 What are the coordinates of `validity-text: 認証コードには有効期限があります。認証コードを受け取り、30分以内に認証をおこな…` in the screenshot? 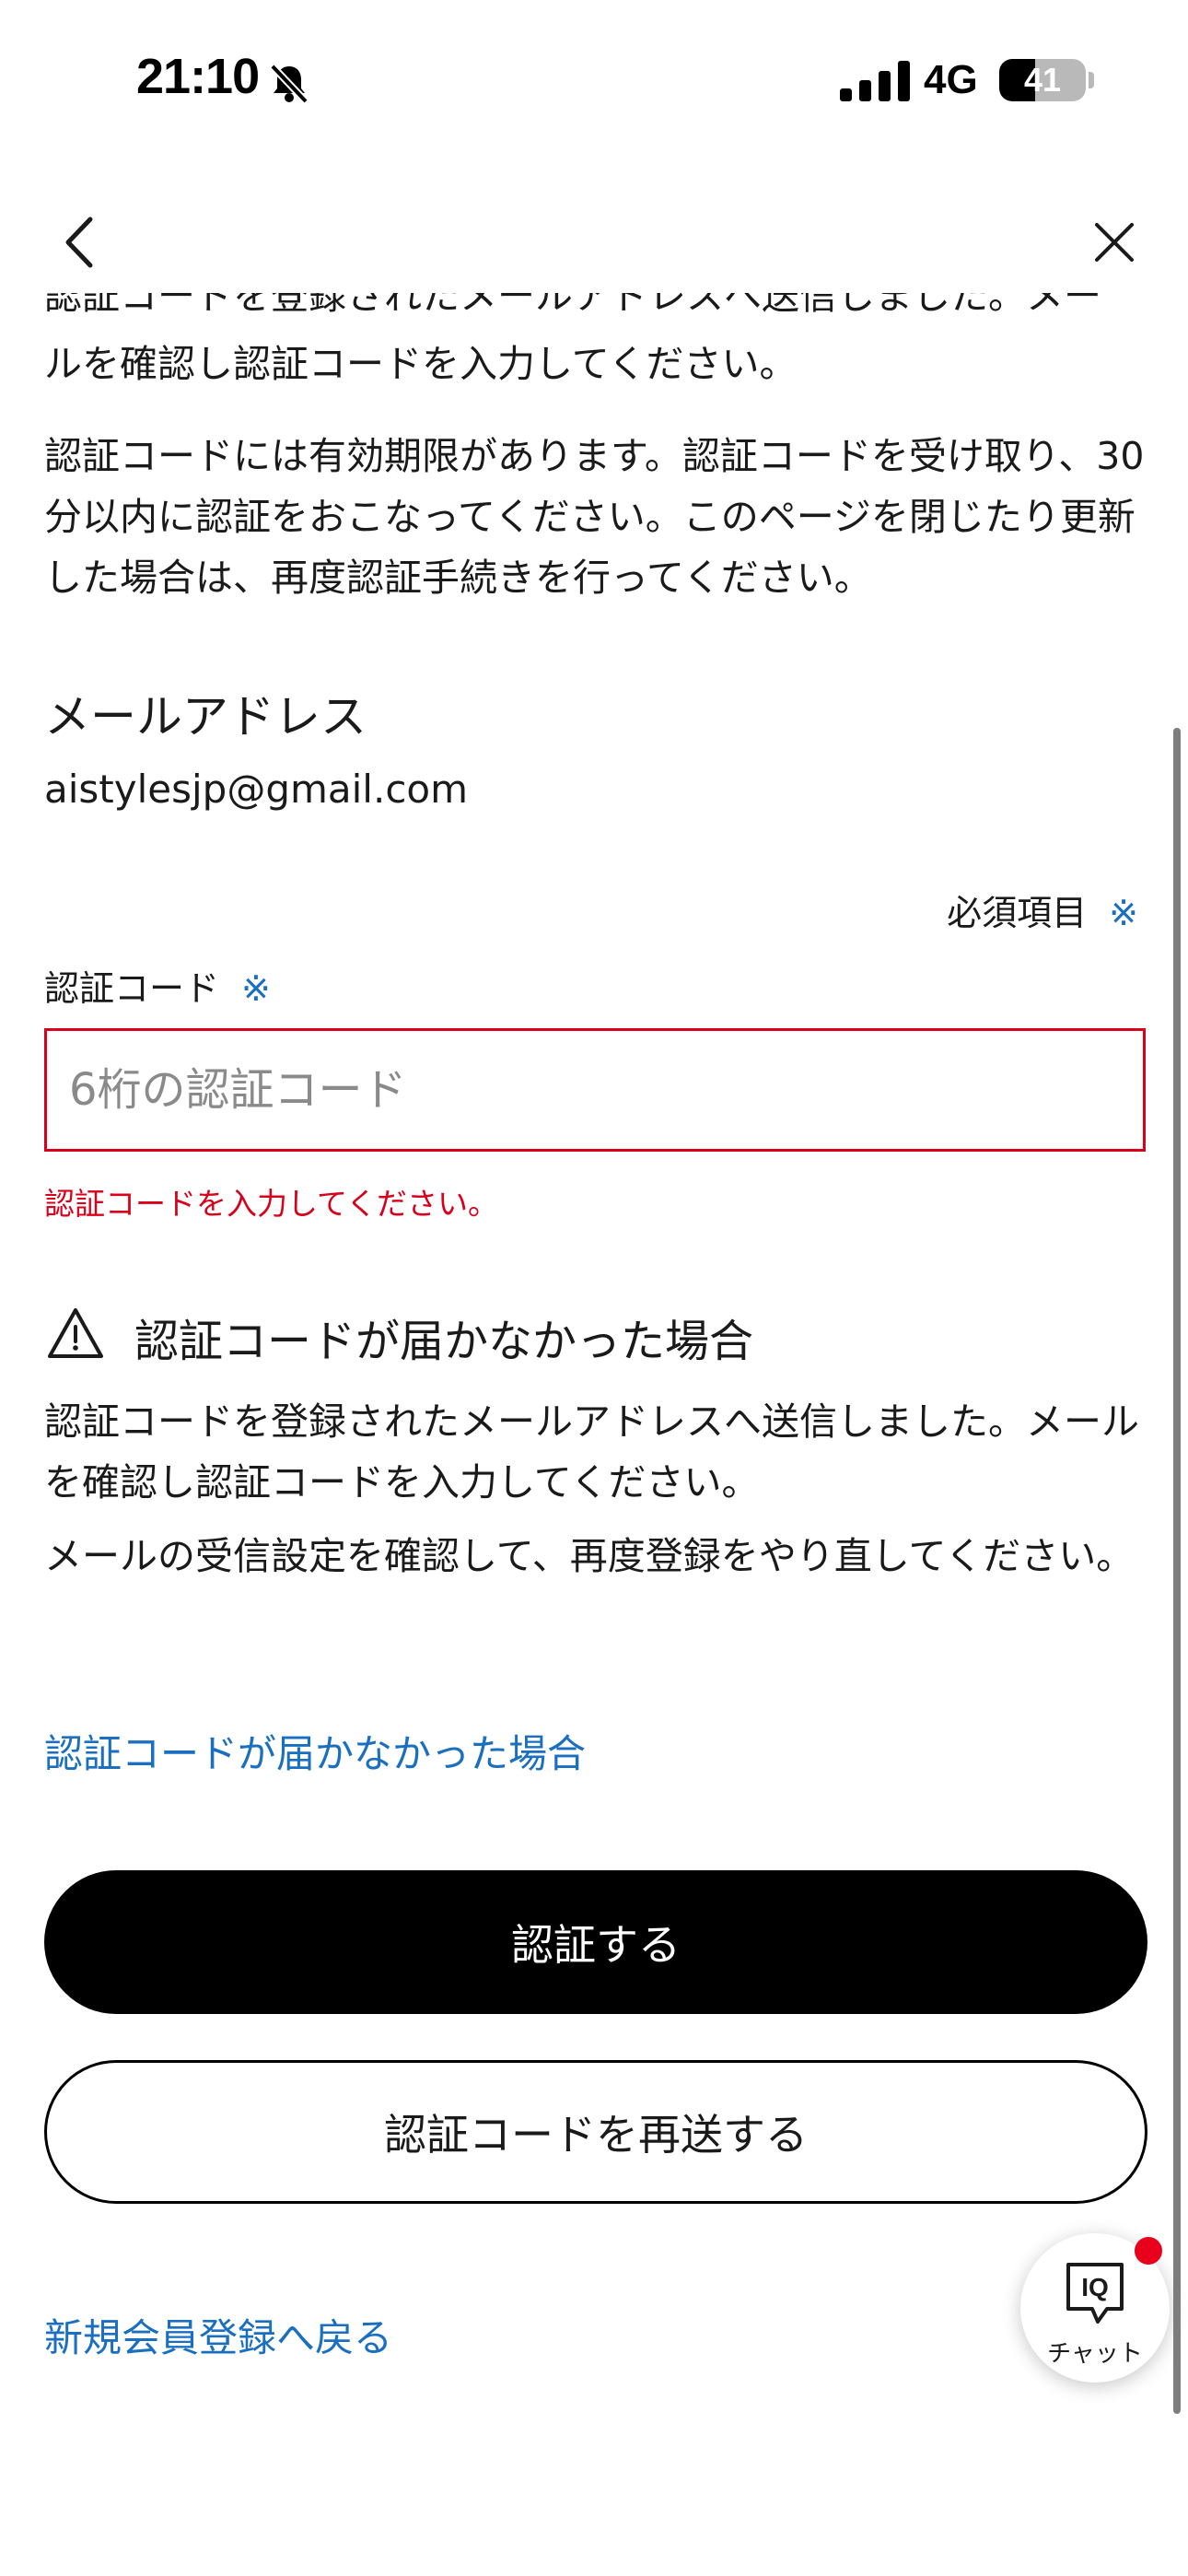 It's located at (594, 517).